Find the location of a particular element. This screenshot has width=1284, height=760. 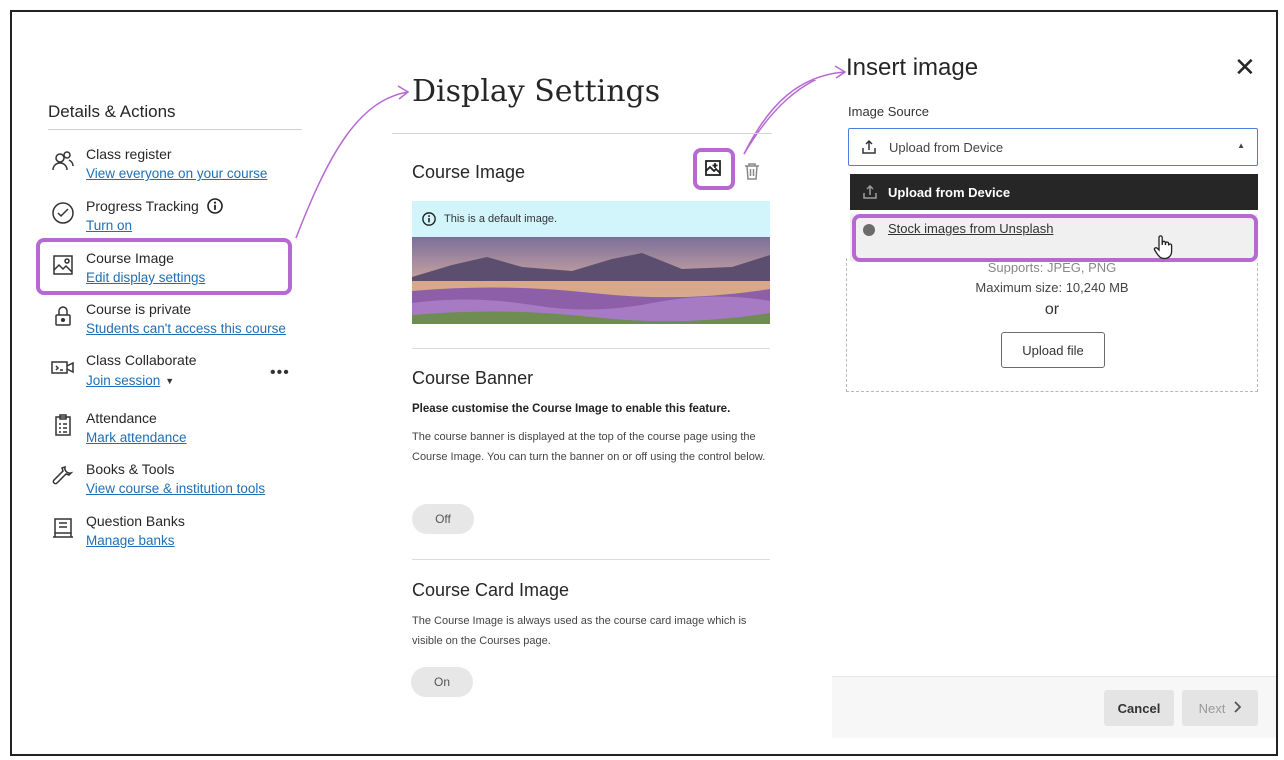

display-settings-title: Display Settings is located at coordinates (536, 91).